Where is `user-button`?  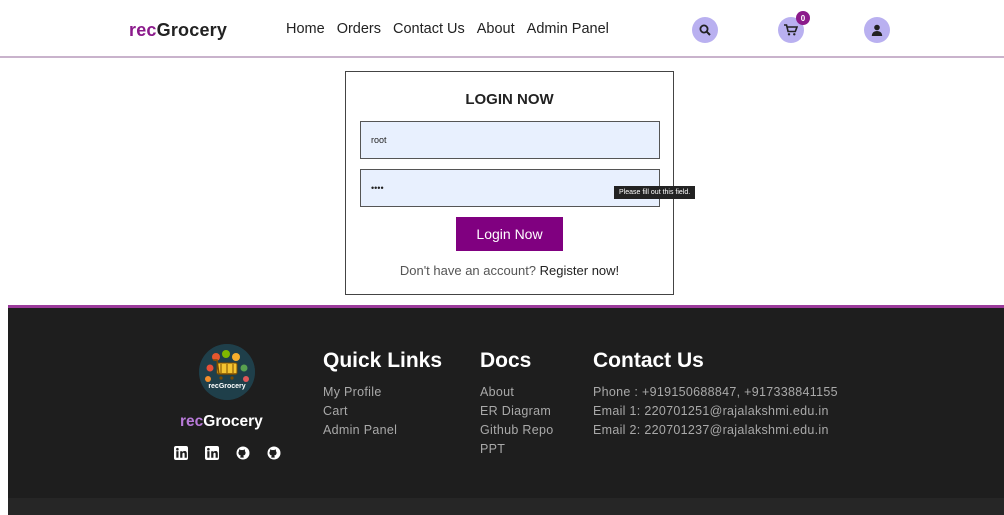
user-button is located at coordinates (877, 30).